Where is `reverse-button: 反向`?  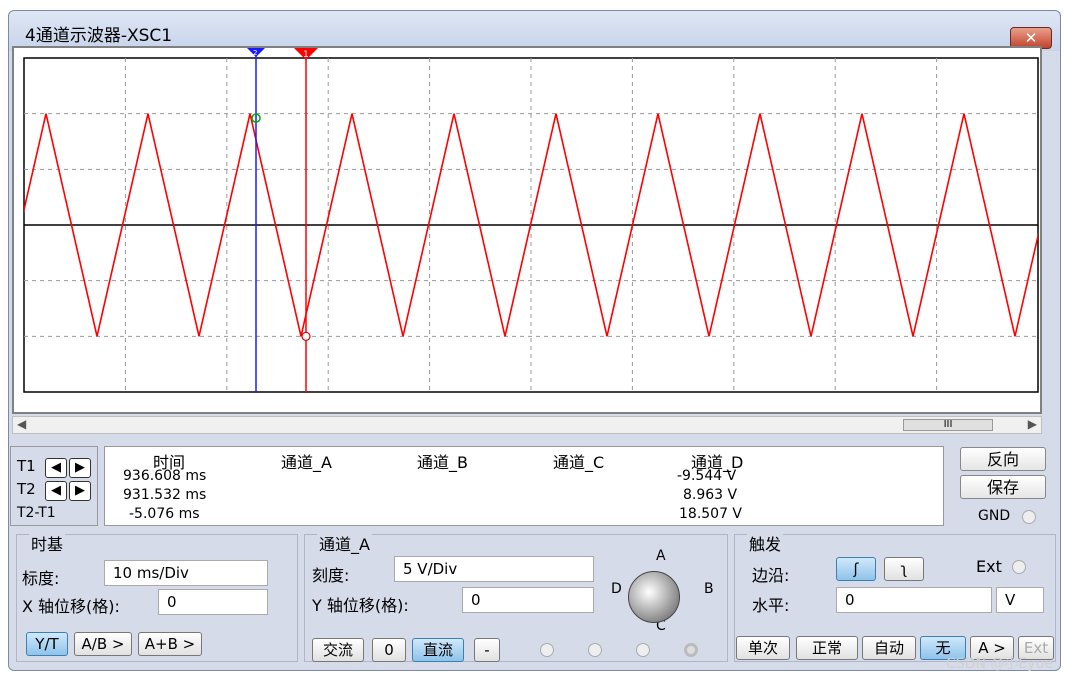
reverse-button: 反向 is located at coordinates (1003, 459).